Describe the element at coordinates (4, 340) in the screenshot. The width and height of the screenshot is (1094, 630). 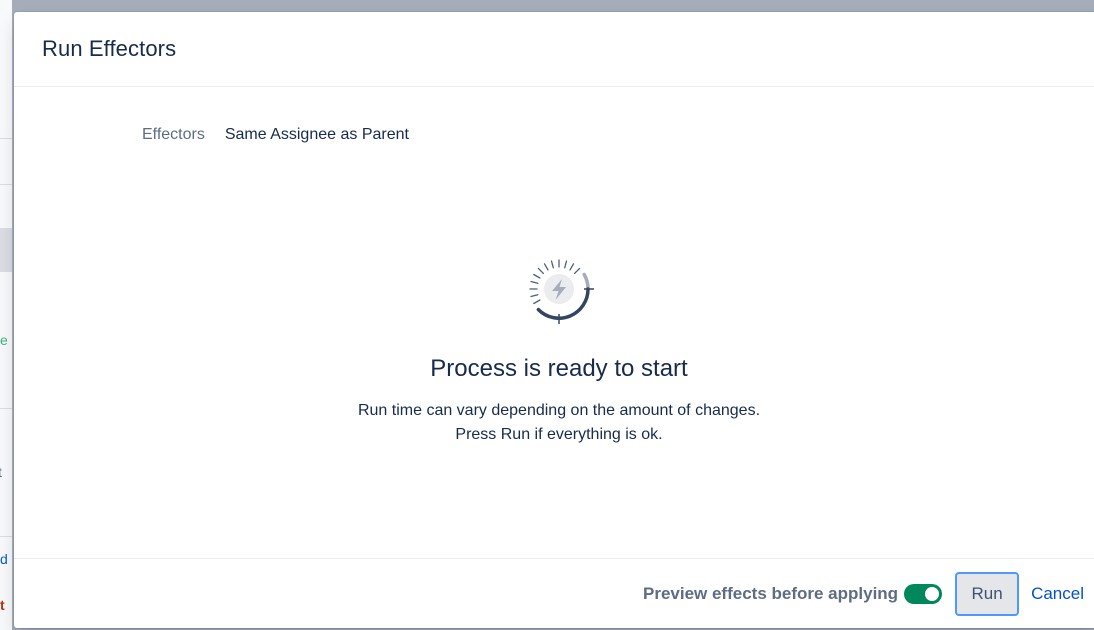
I see `background-text-fragment: e` at that location.